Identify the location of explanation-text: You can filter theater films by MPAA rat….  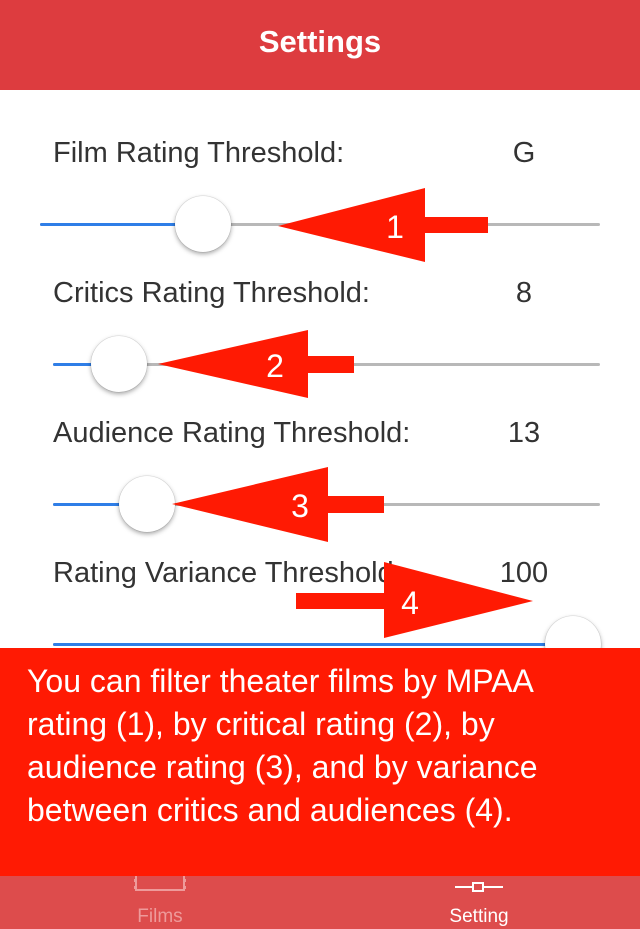
(282, 745).